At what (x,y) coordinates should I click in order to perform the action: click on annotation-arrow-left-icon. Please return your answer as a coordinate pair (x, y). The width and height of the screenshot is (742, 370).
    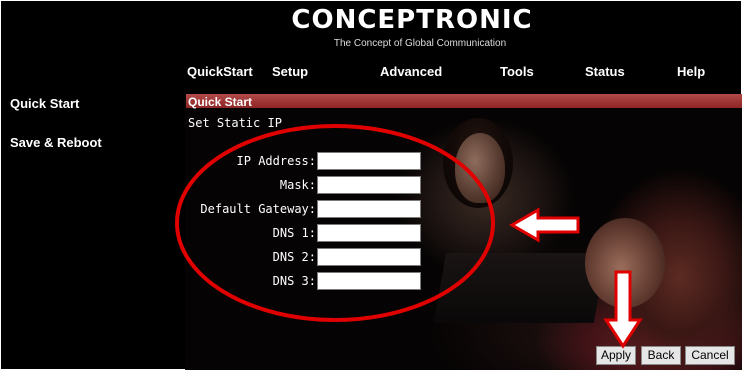
    Looking at the image, I should click on (544, 225).